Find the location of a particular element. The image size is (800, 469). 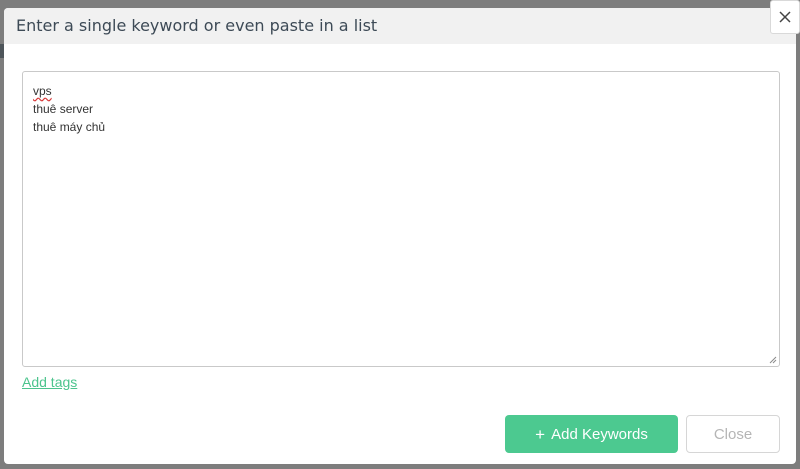

keyword-line: thuê server is located at coordinates (63, 109).